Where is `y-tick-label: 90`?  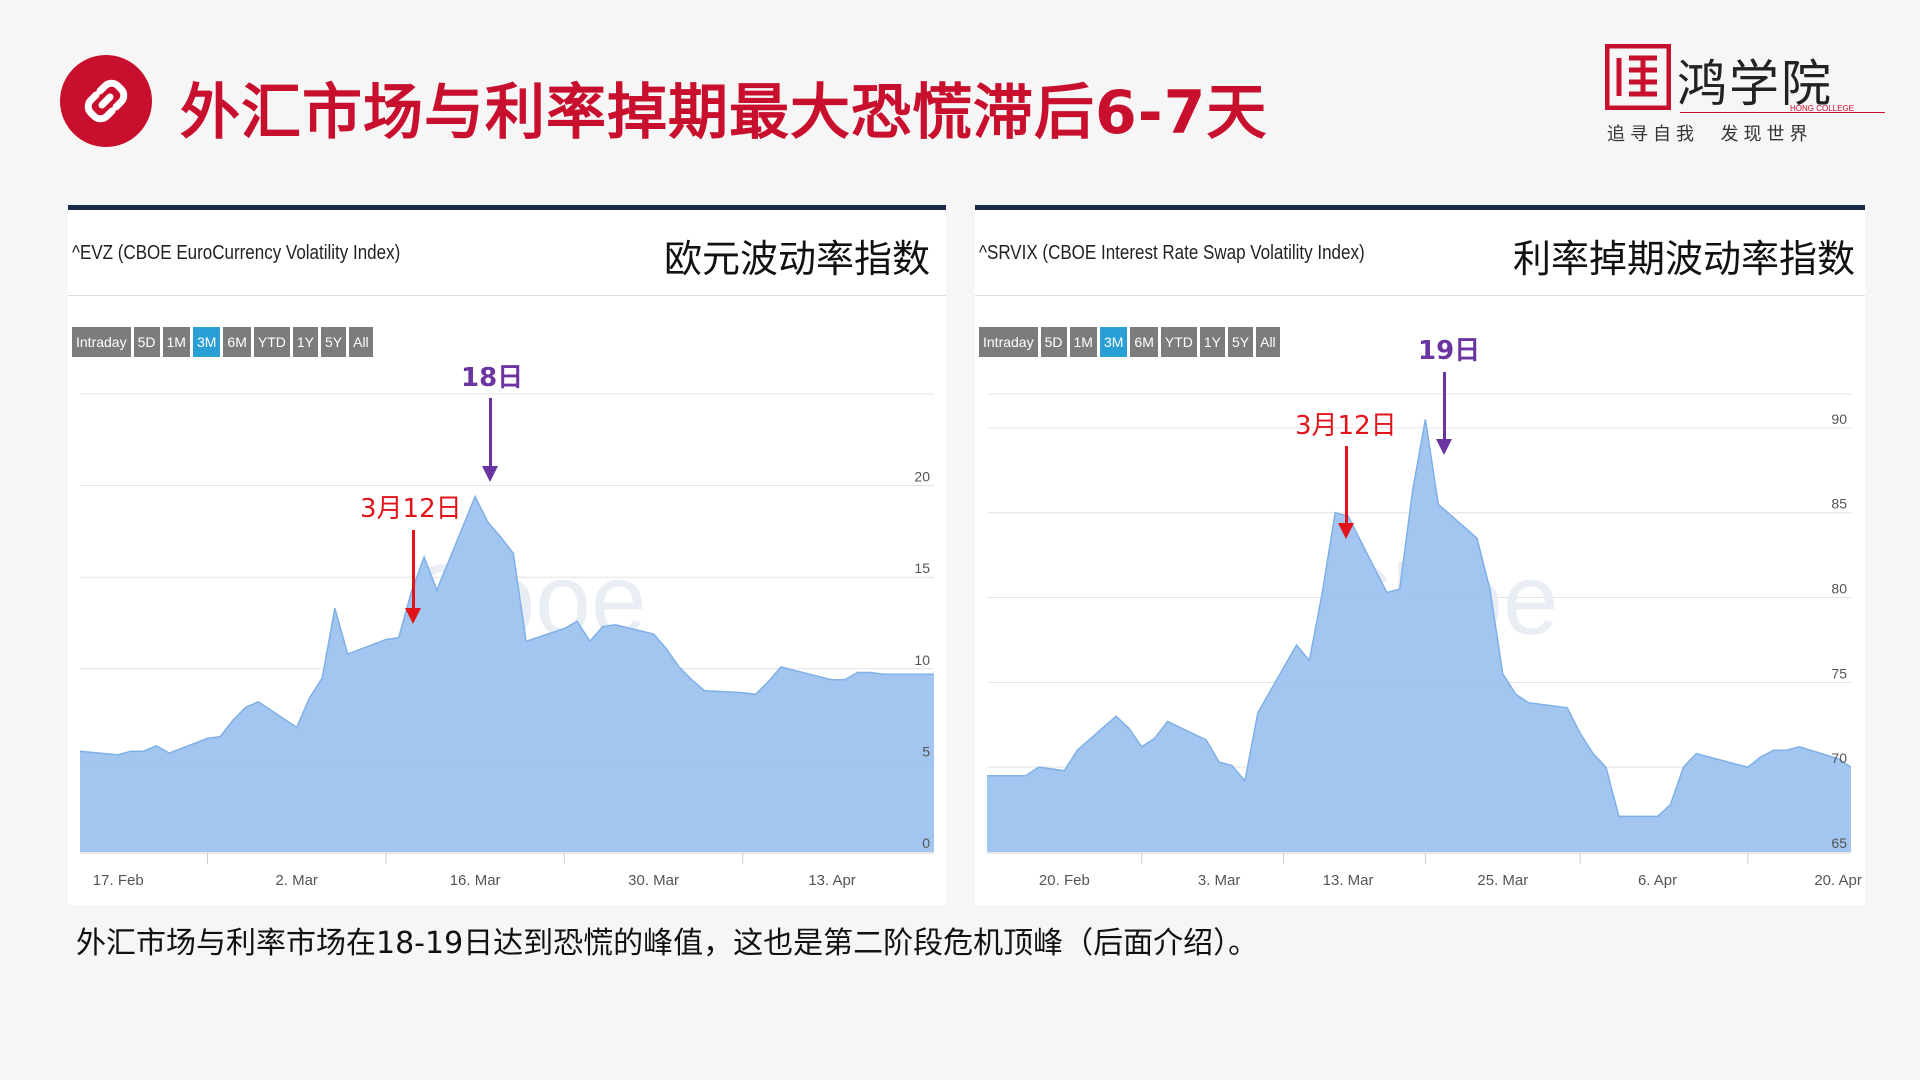 y-tick-label: 90 is located at coordinates (1839, 419).